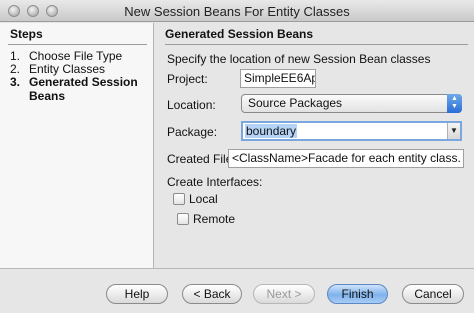 This screenshot has width=474, height=313. I want to click on next-button: Next >, so click(284, 294).